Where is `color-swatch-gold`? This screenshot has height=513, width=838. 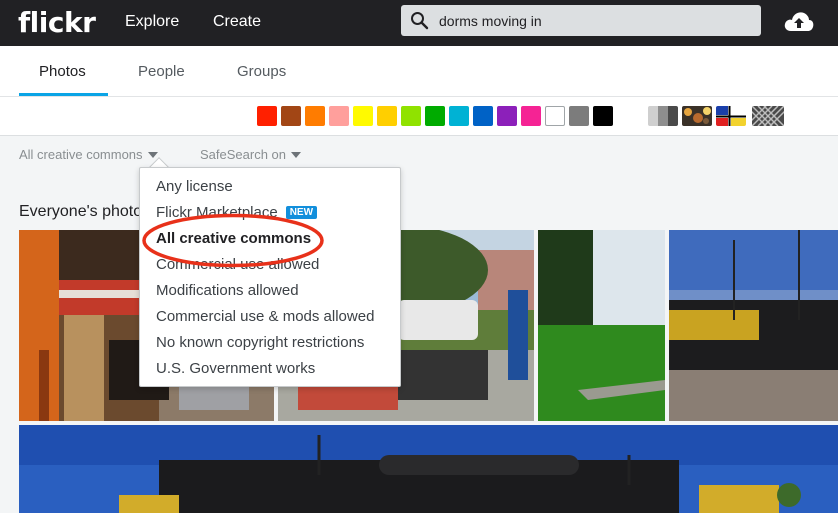
color-swatch-gold is located at coordinates (387, 116).